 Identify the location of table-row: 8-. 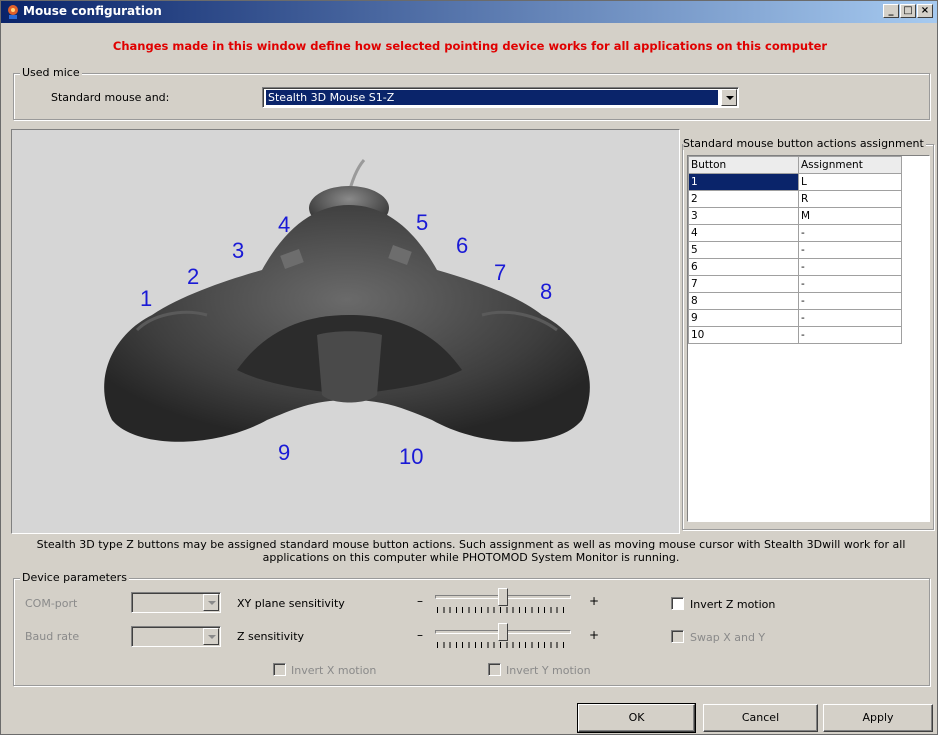
(795, 301).